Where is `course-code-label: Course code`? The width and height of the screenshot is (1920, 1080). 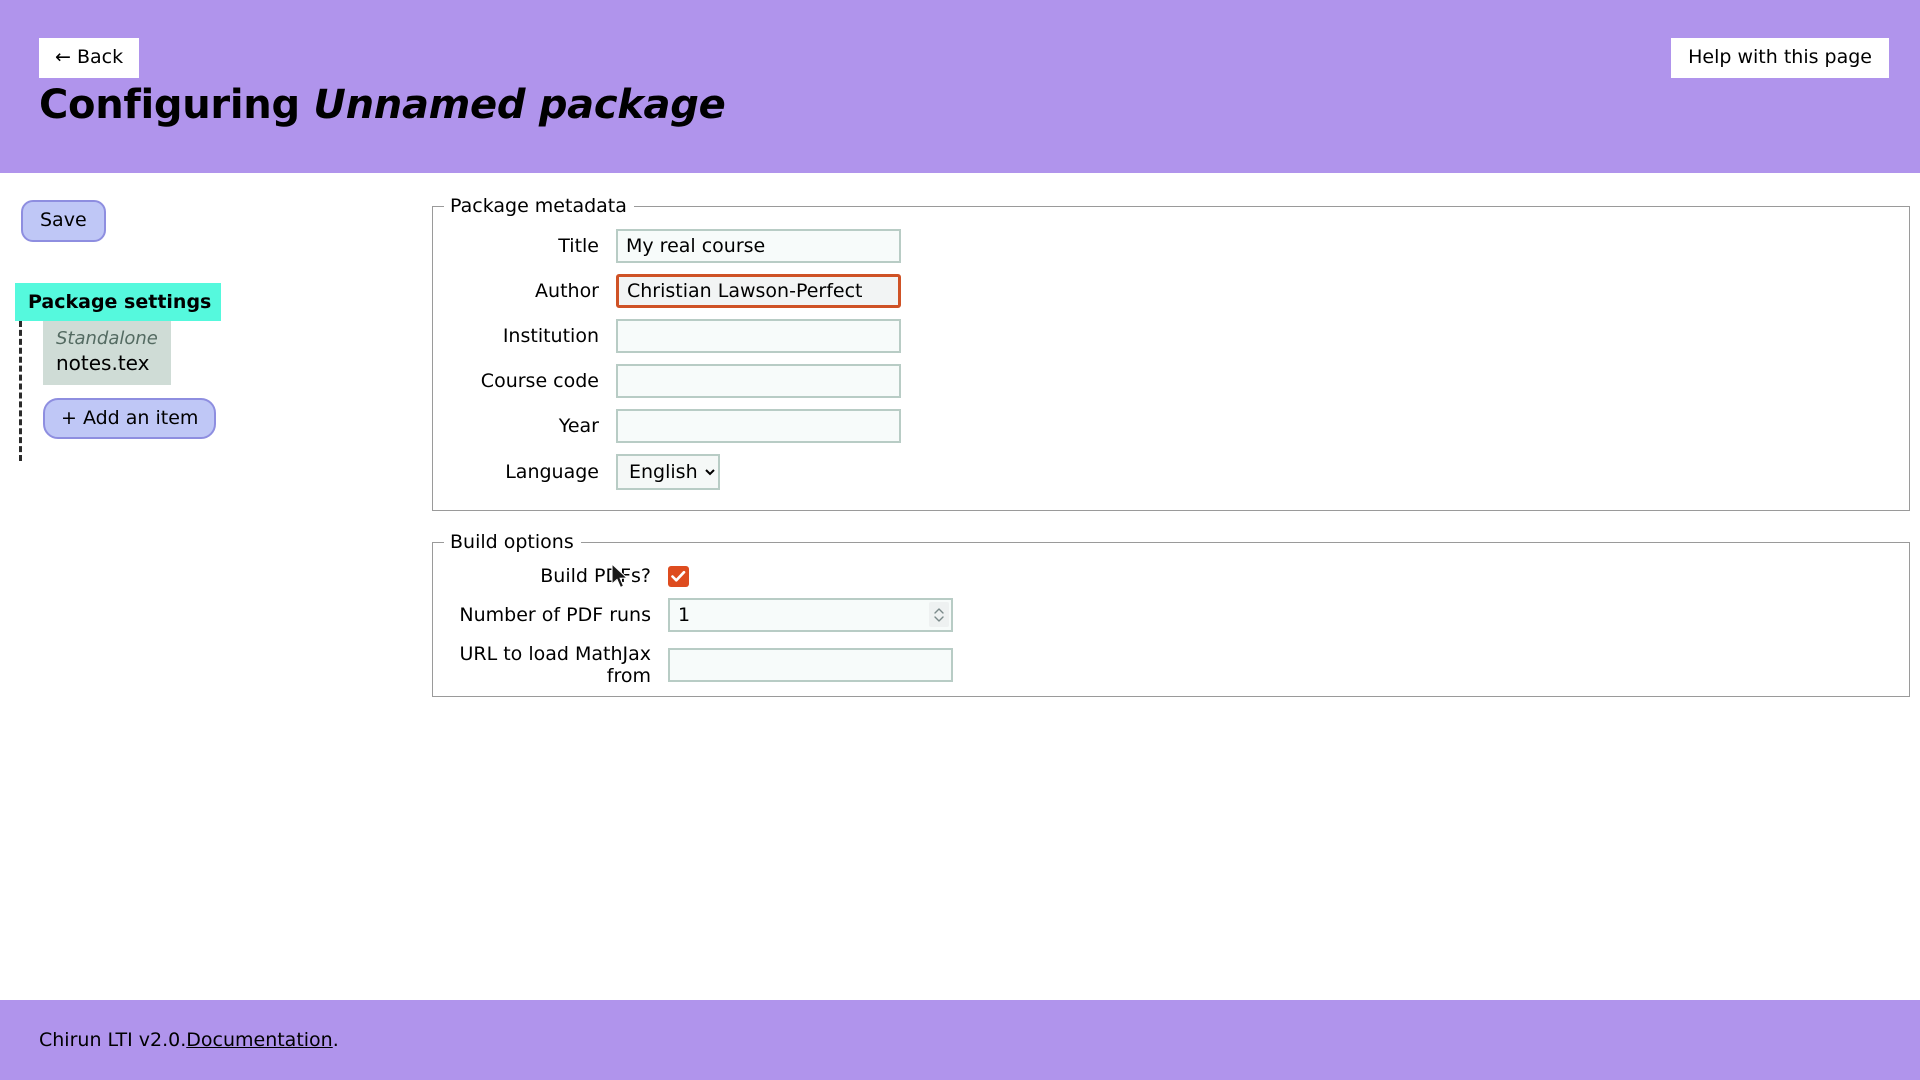 course-code-label: Course code is located at coordinates (539, 381).